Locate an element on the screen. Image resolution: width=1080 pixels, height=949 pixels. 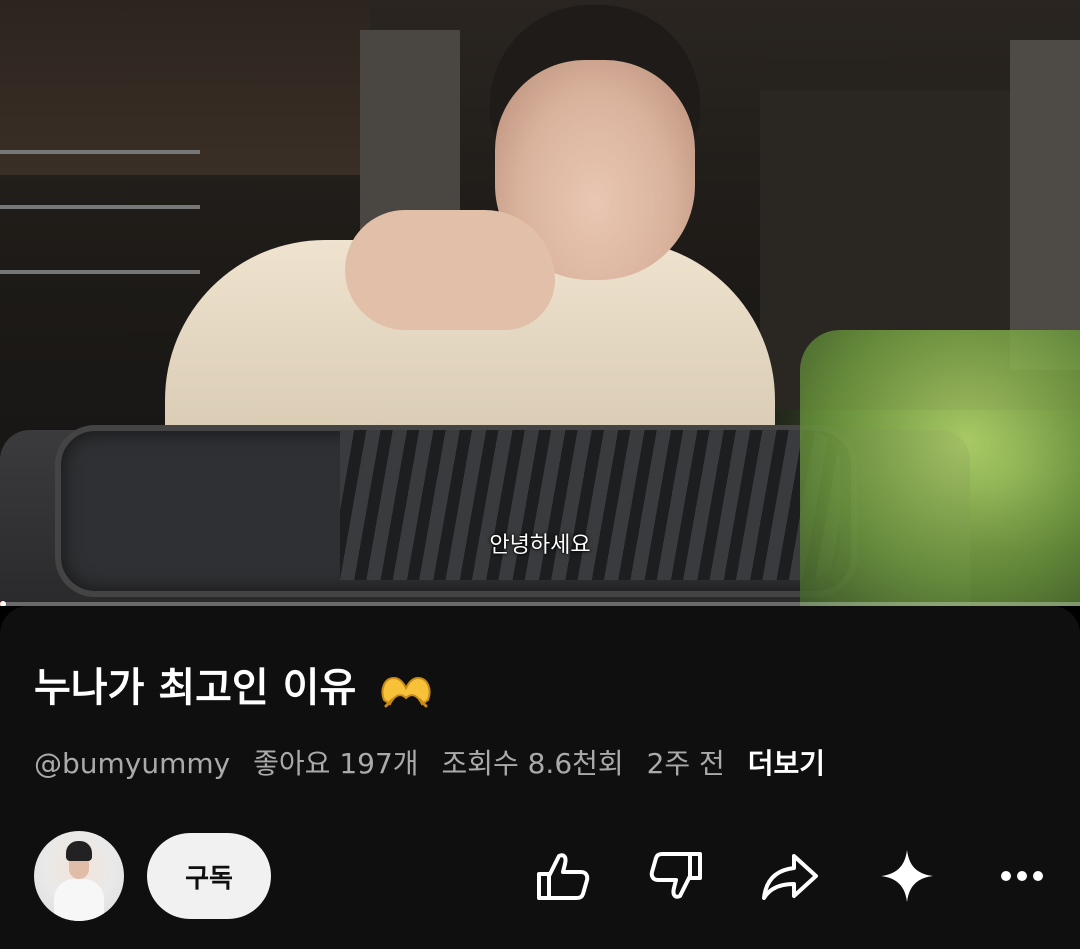
like-count: 좋아요 197개 is located at coordinates (336, 763).